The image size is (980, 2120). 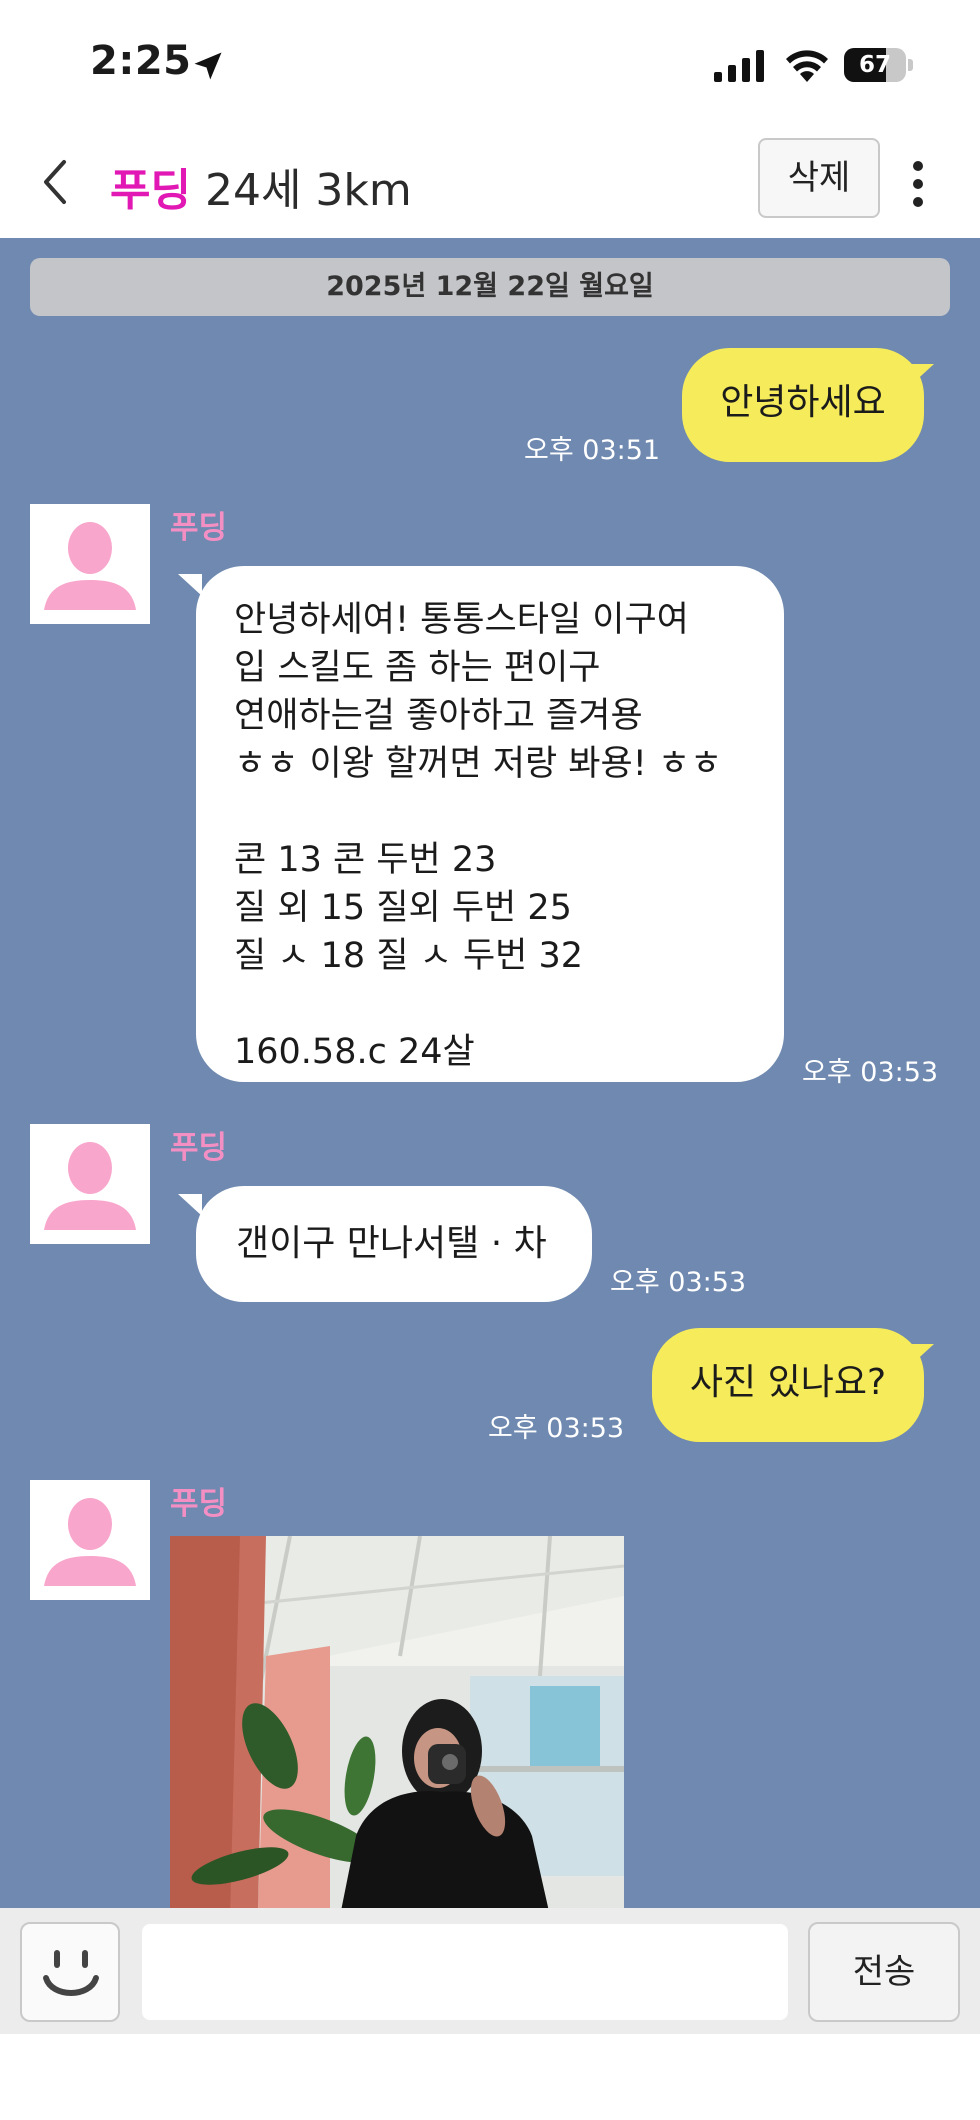 I want to click on delete-button: 삭제, so click(x=819, y=178).